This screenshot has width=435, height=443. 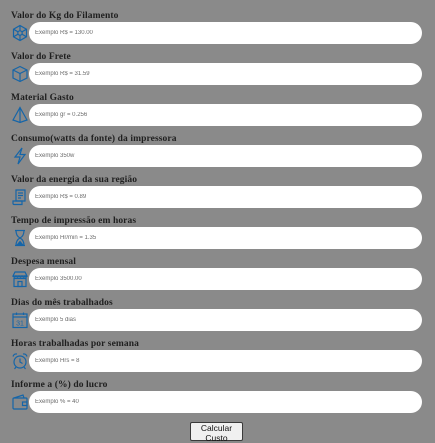 I want to click on calculate-cost-button: Calcular Custo, so click(x=216, y=432).